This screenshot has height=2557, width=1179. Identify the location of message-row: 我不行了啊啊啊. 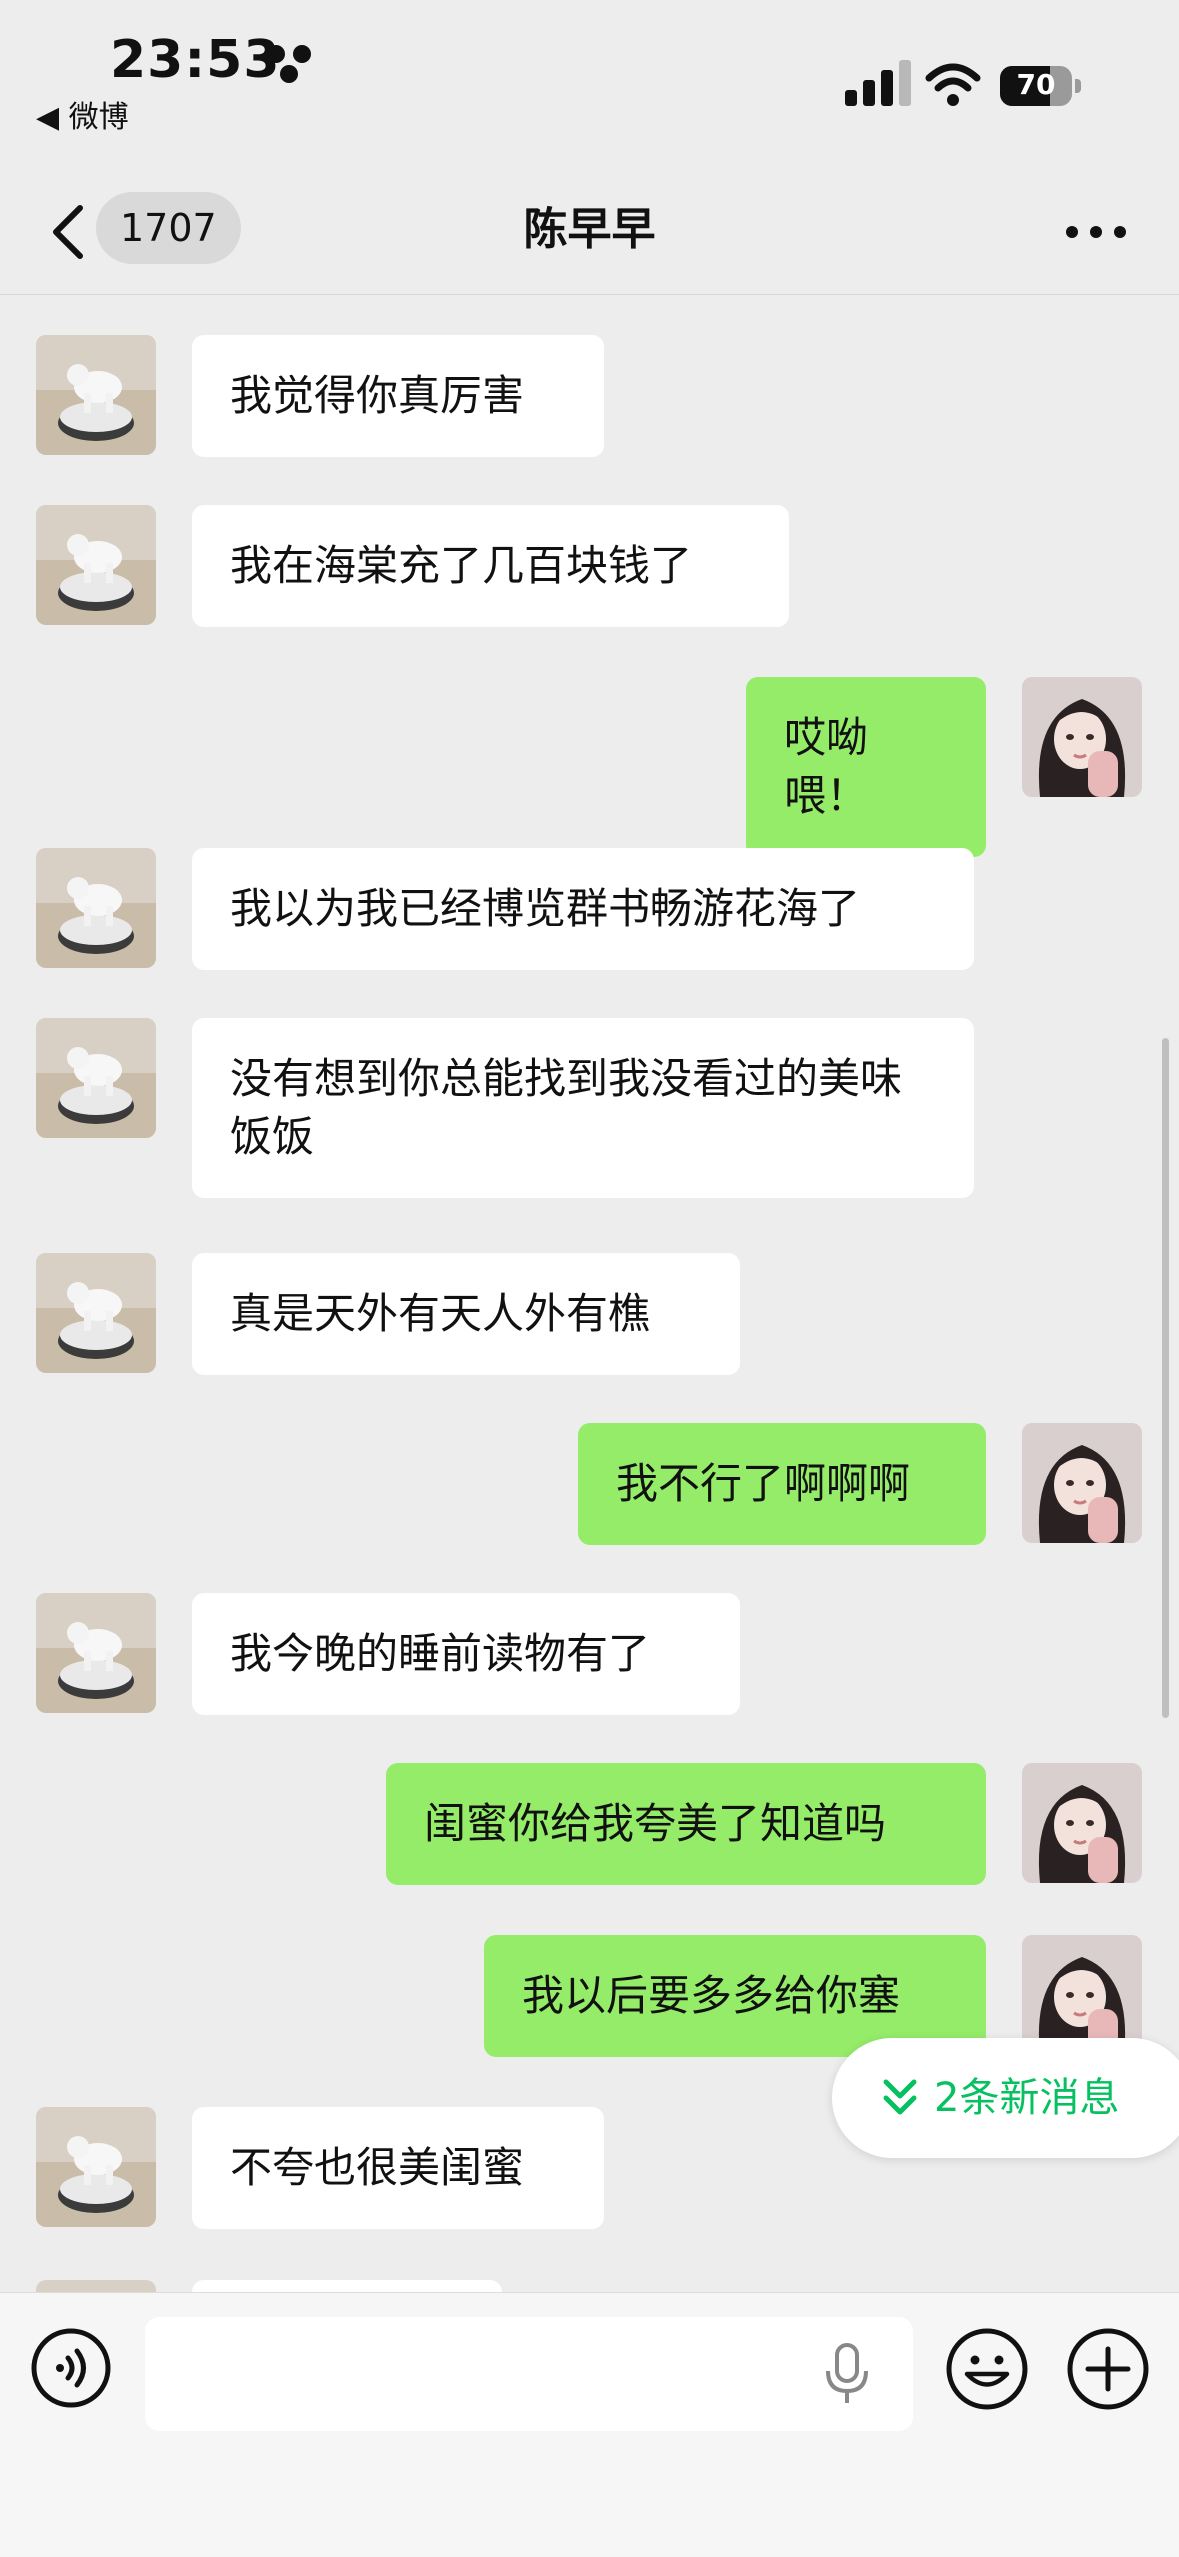
(589, 1484).